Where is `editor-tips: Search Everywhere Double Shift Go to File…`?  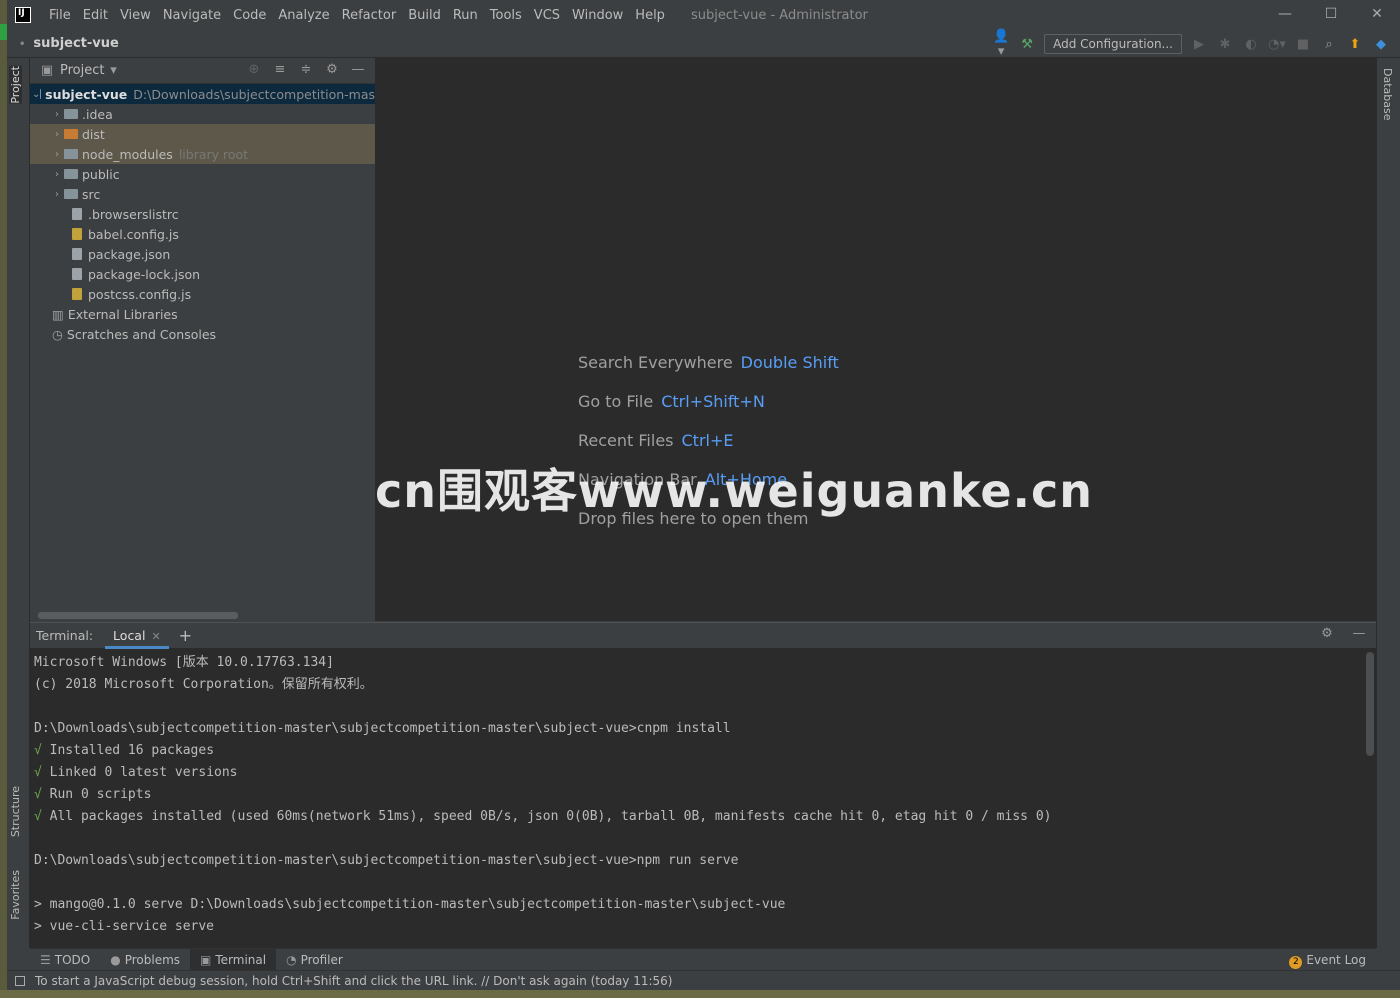
editor-tips: Search Everywhere Double Shift Go to File… is located at coordinates (708, 450).